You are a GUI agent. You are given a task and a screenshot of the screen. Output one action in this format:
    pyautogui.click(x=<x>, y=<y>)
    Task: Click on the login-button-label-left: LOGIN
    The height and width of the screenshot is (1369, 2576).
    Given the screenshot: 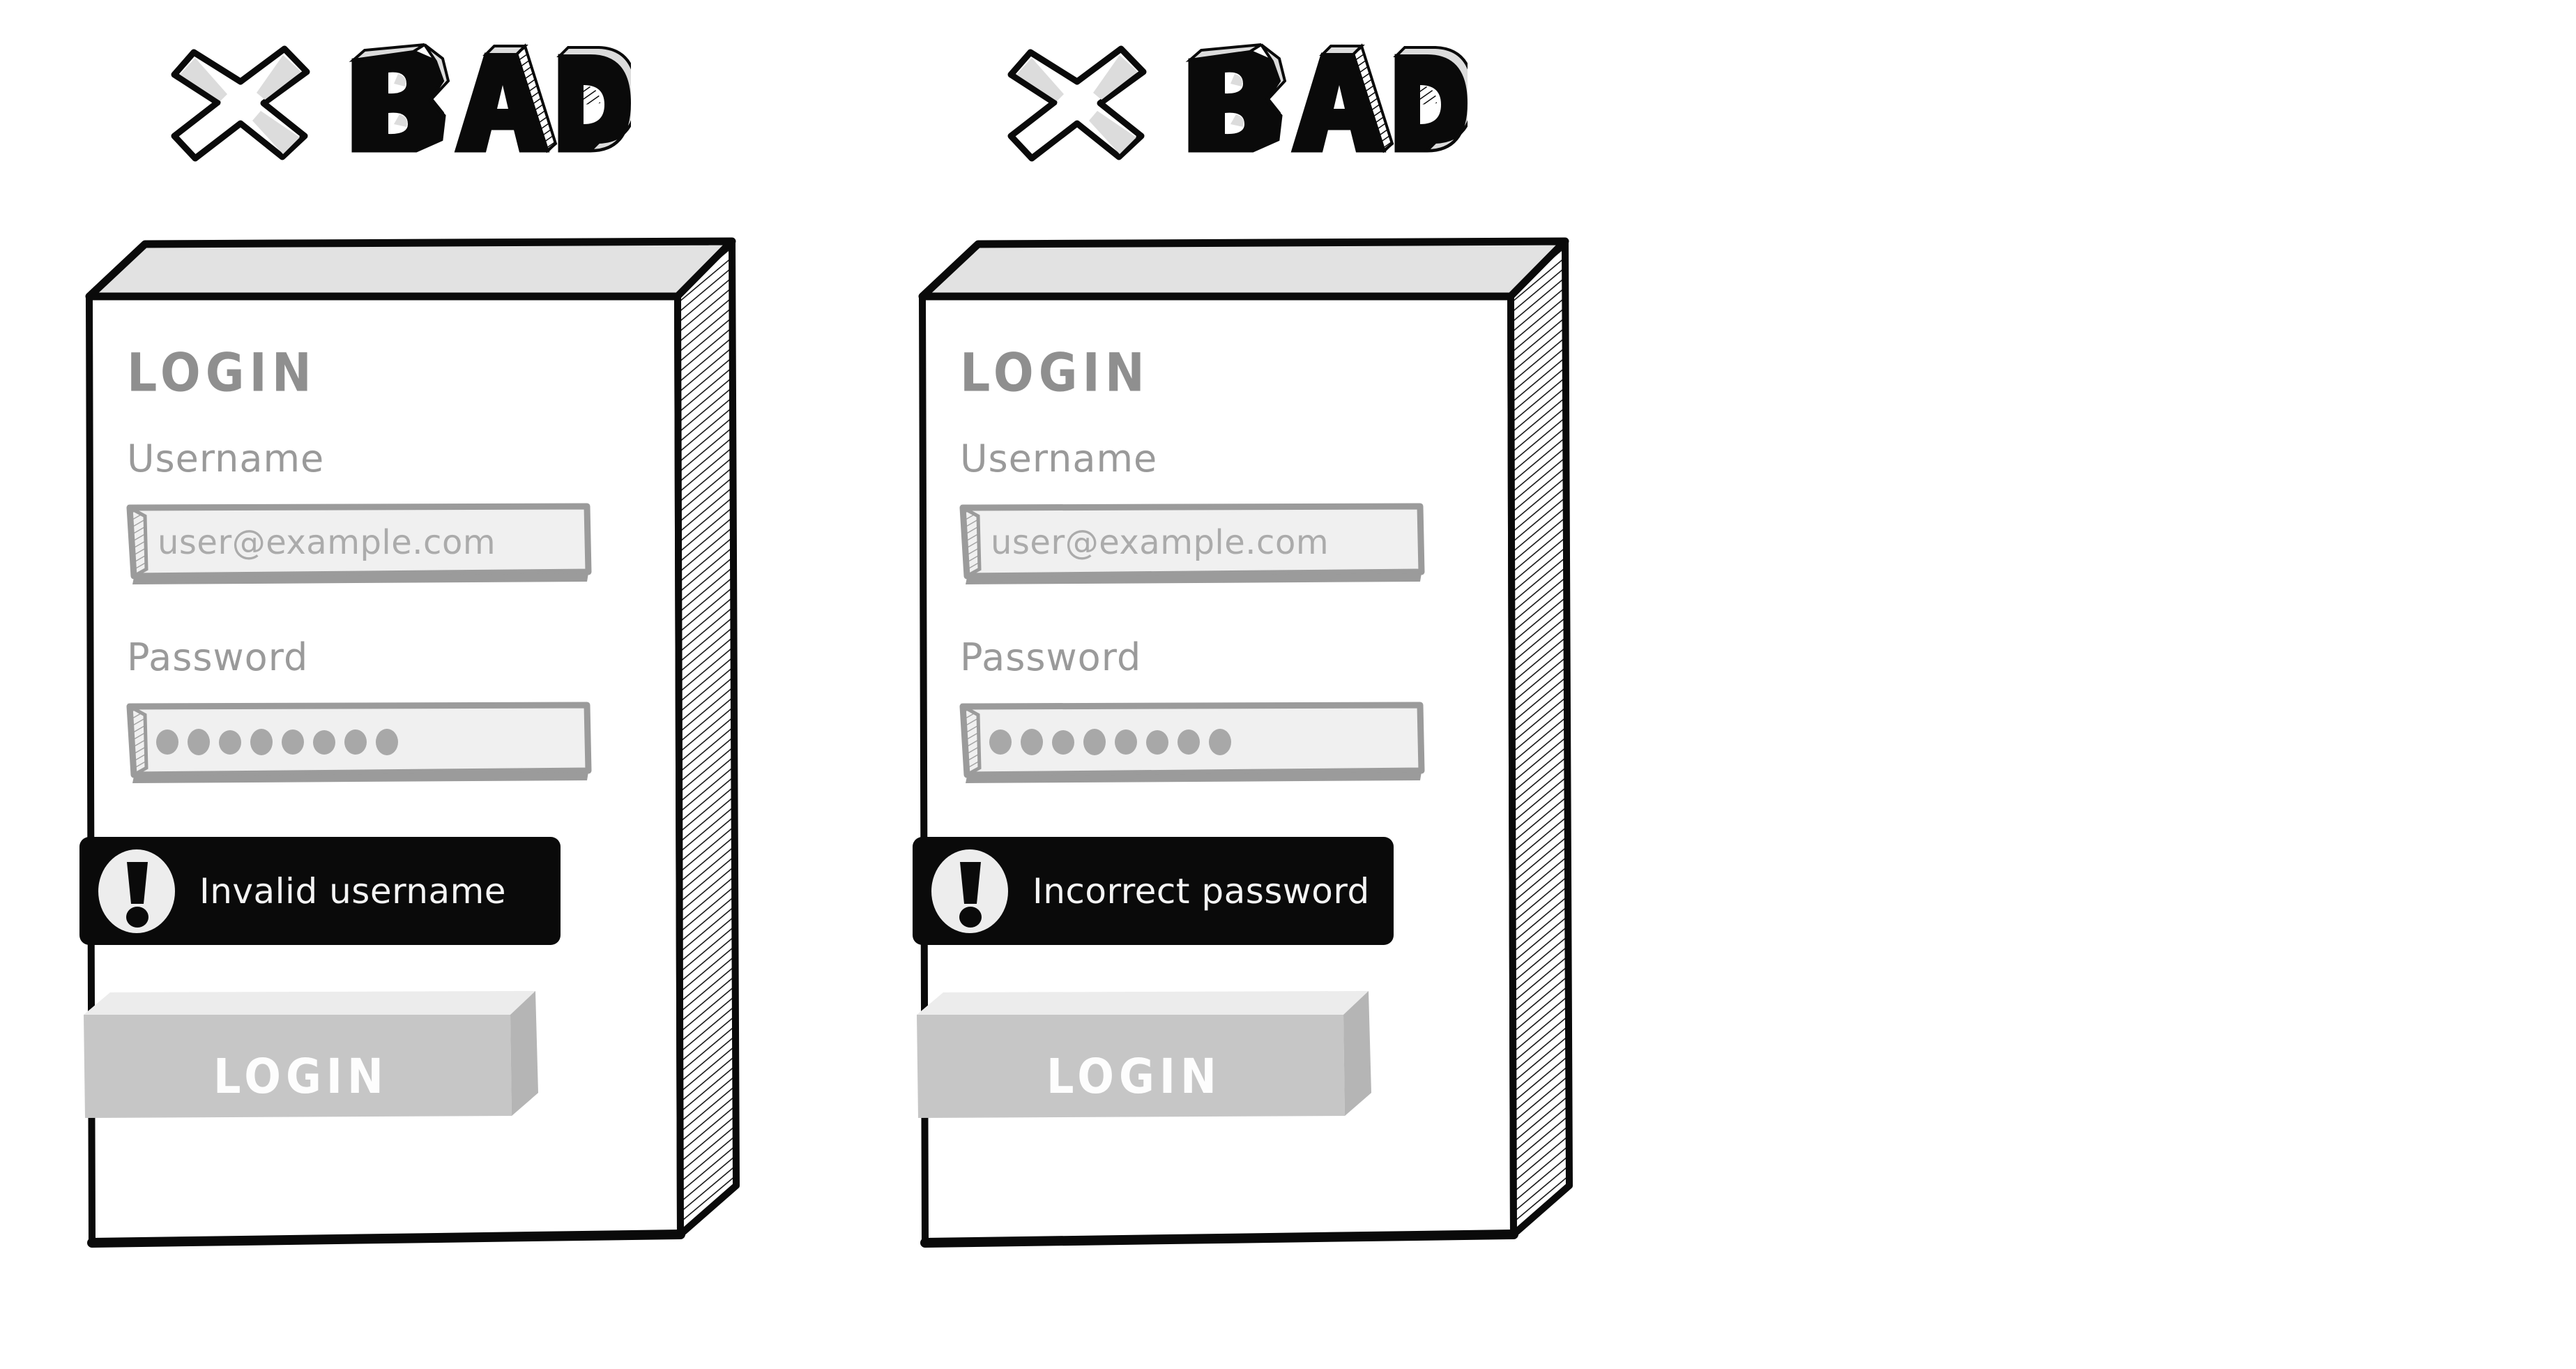 What is the action you would take?
    pyautogui.click(x=300, y=1076)
    